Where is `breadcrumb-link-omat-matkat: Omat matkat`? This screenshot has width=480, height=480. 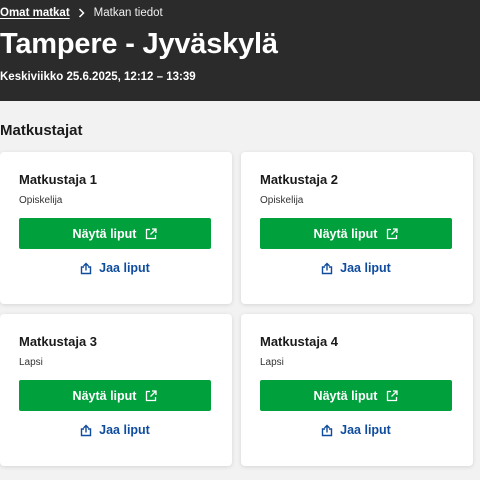 breadcrumb-link-omat-matkat: Omat matkat is located at coordinates (35, 13).